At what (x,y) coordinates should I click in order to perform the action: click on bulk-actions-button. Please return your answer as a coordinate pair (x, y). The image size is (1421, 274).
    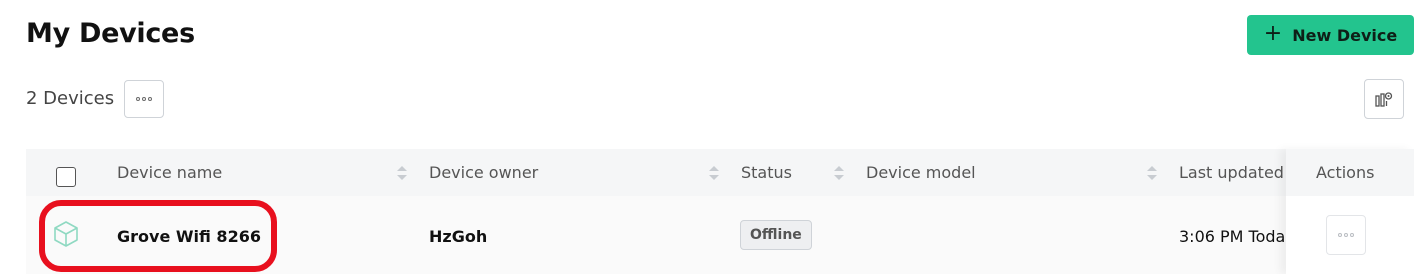
    Looking at the image, I should click on (144, 99).